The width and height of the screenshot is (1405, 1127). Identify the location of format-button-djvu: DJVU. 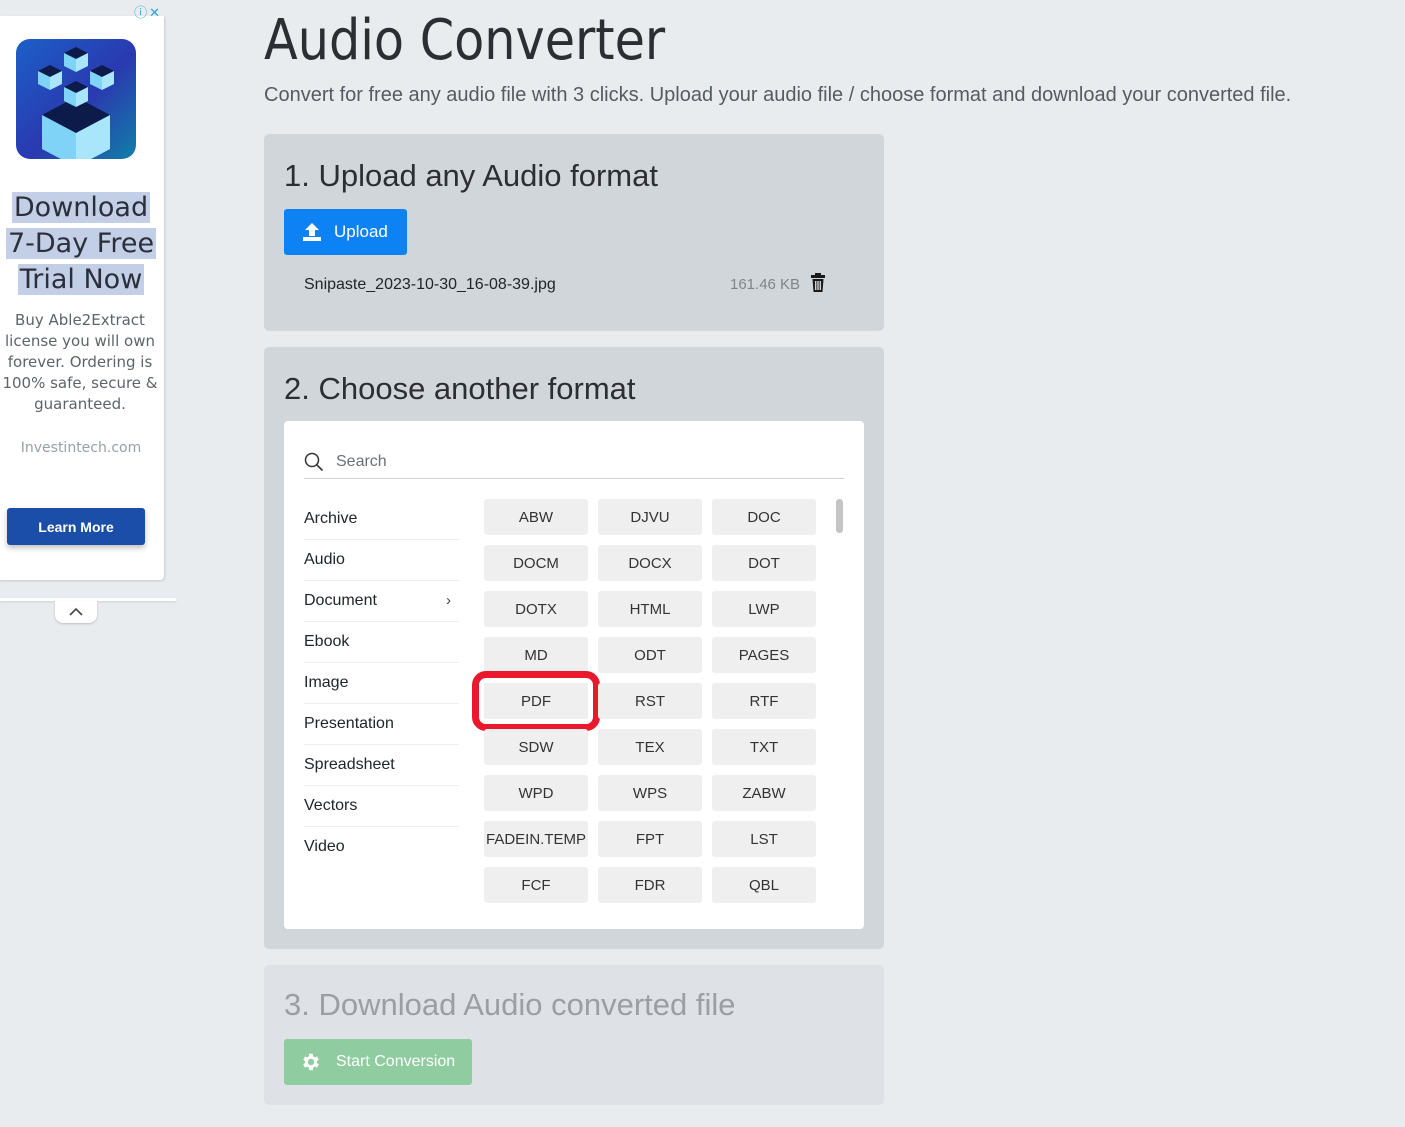
(650, 517).